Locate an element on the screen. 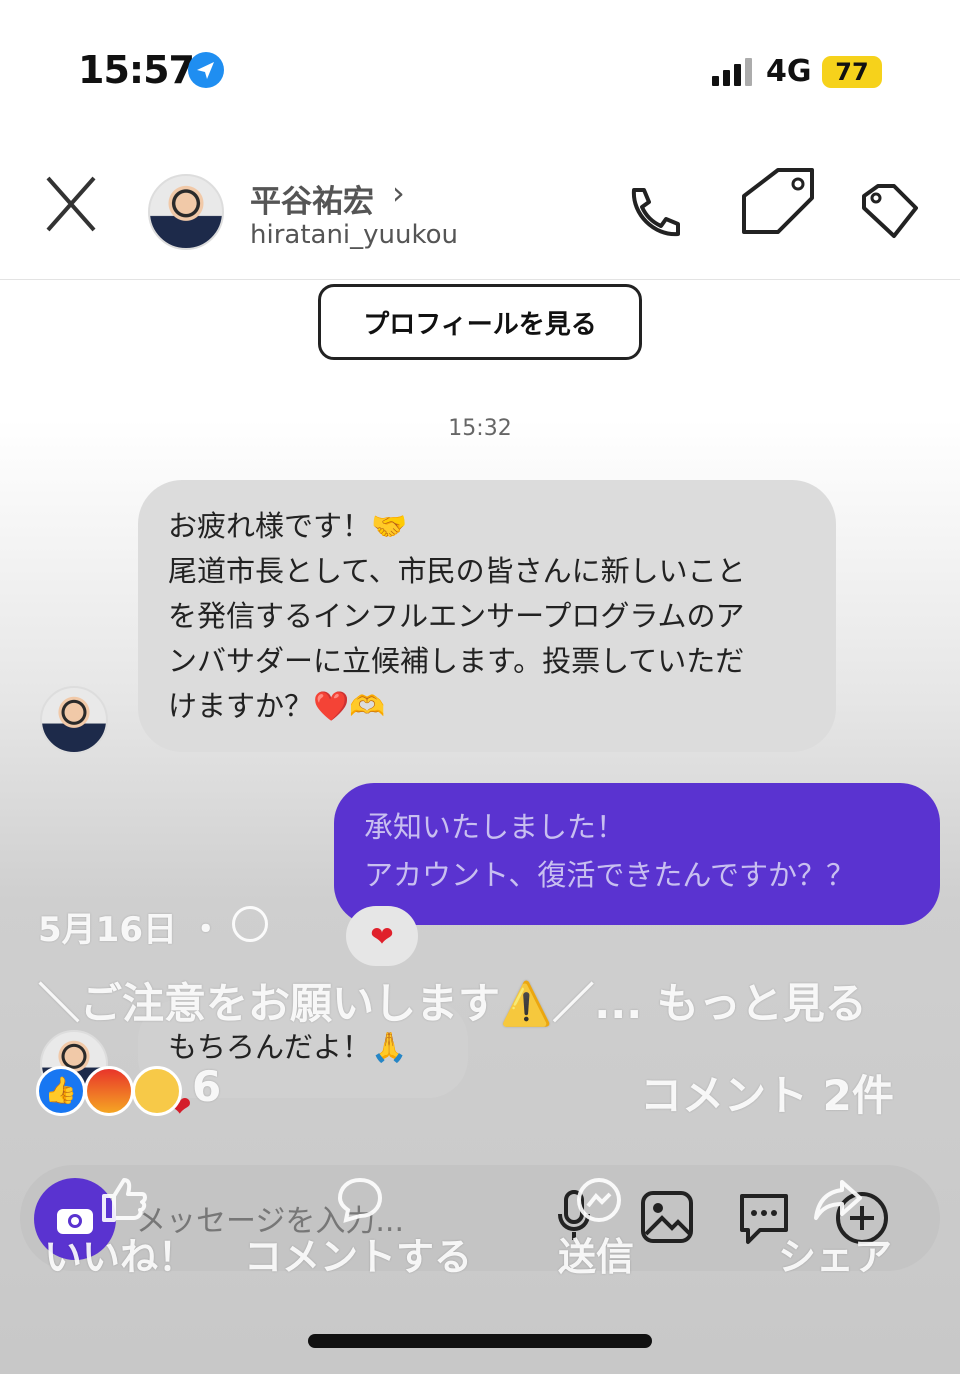  status-time: 15:57 is located at coordinates (136, 70).